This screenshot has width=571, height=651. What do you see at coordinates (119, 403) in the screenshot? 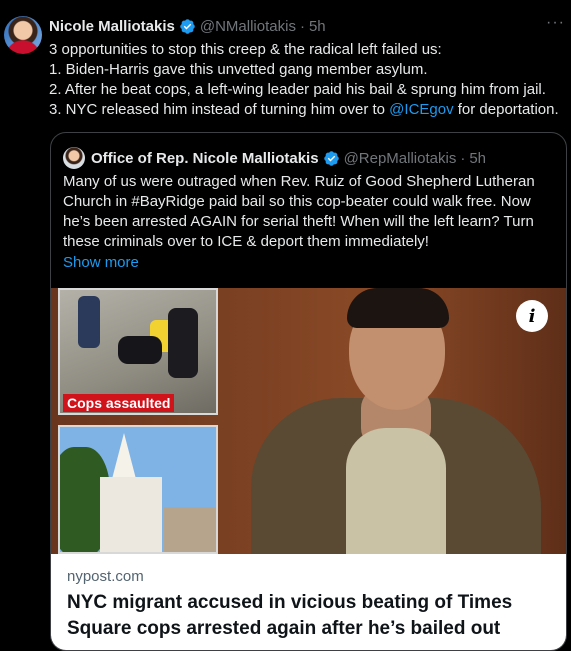
I see `image-caption: Cops assaulted` at bounding box center [119, 403].